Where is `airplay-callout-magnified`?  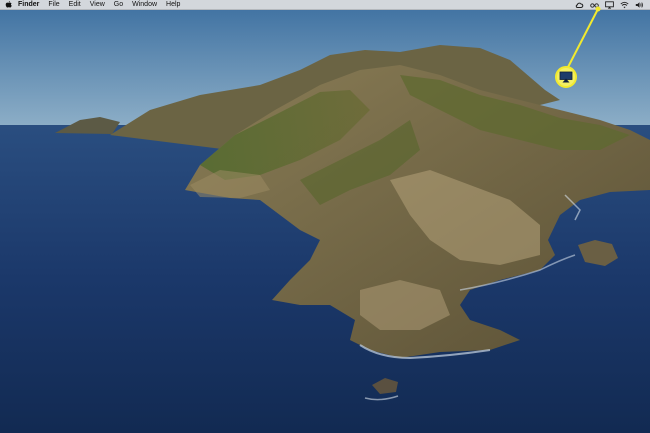
airplay-callout-magnified is located at coordinates (566, 77).